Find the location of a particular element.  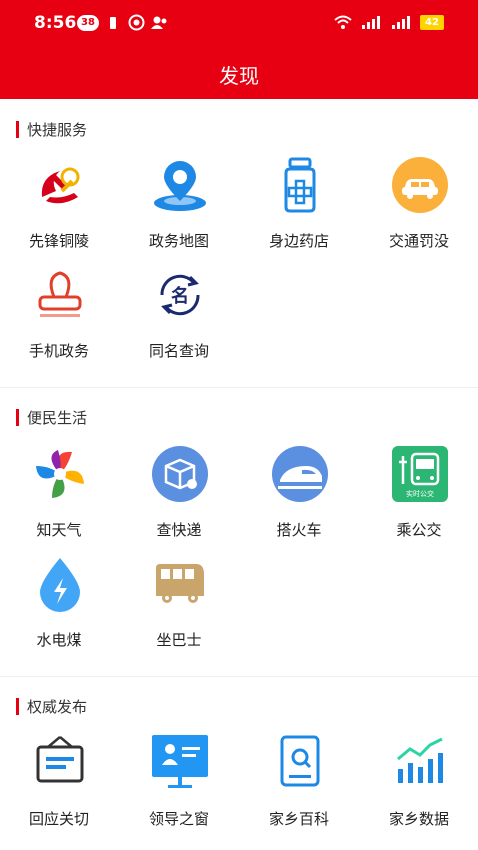

battery-icon: 42 is located at coordinates (432, 22).